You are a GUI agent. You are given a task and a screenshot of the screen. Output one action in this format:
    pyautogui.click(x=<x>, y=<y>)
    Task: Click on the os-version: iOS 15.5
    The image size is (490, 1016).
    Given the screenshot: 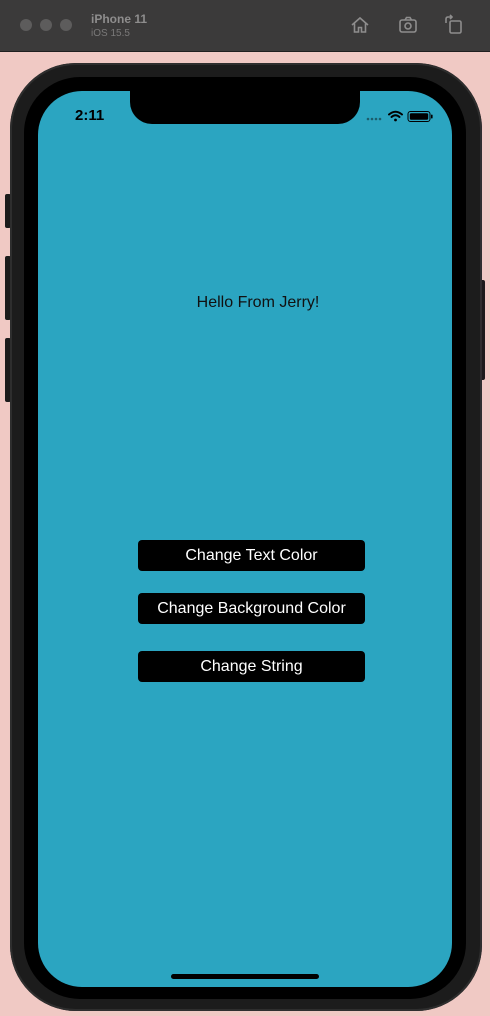 What is the action you would take?
    pyautogui.click(x=110, y=33)
    